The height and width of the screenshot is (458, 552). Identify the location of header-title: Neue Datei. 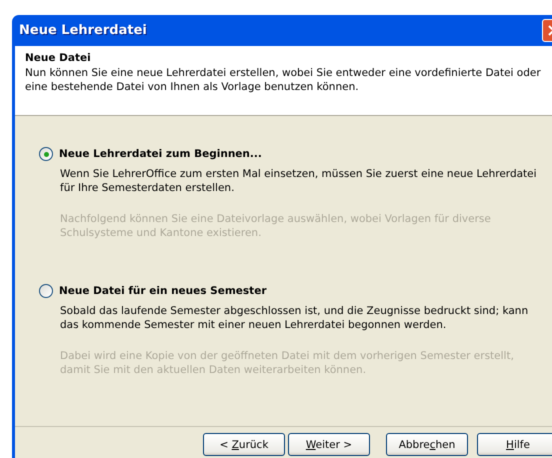
(58, 58).